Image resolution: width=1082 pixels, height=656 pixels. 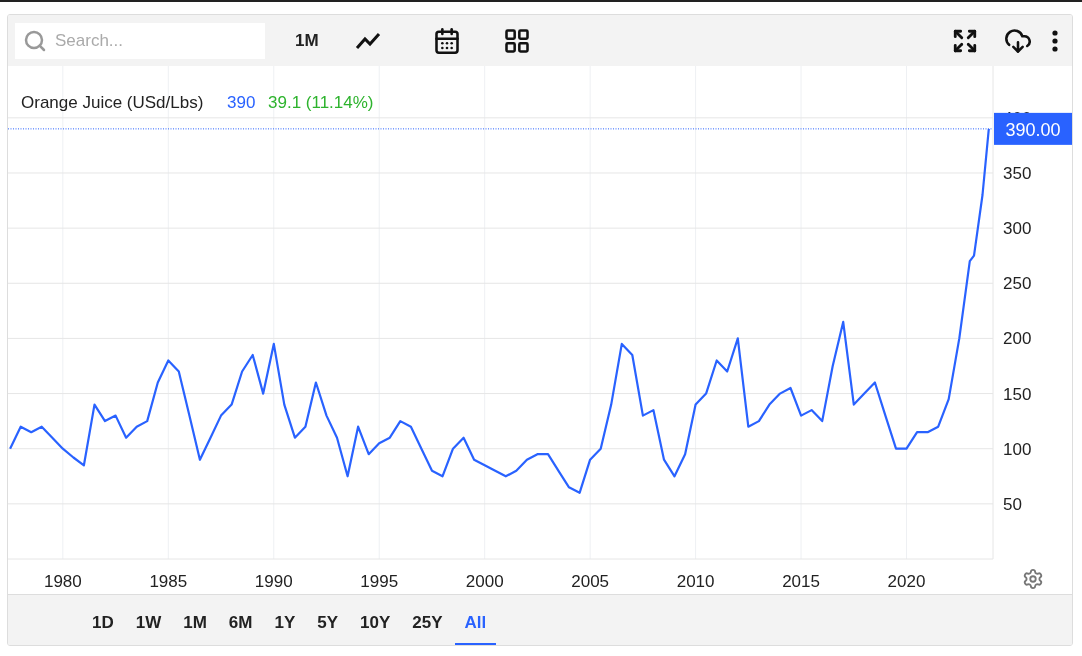 I want to click on x-axis-label: 1990, so click(x=273, y=581).